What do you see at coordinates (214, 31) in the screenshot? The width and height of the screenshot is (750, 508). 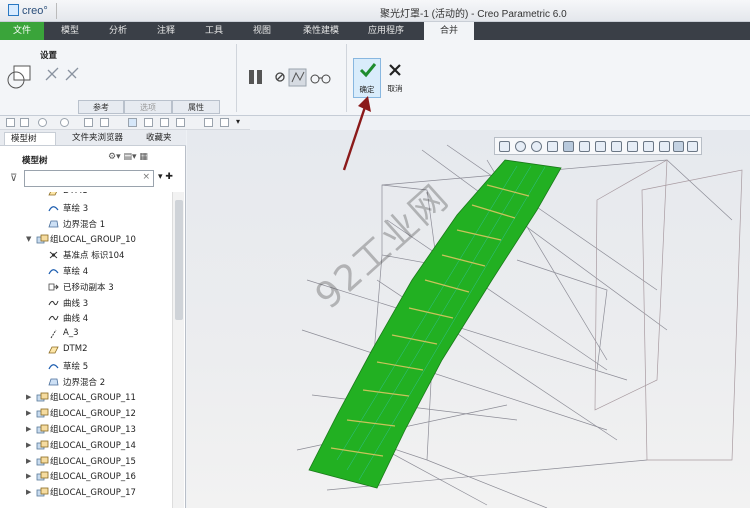 I see `tab-tools: 工具` at bounding box center [214, 31].